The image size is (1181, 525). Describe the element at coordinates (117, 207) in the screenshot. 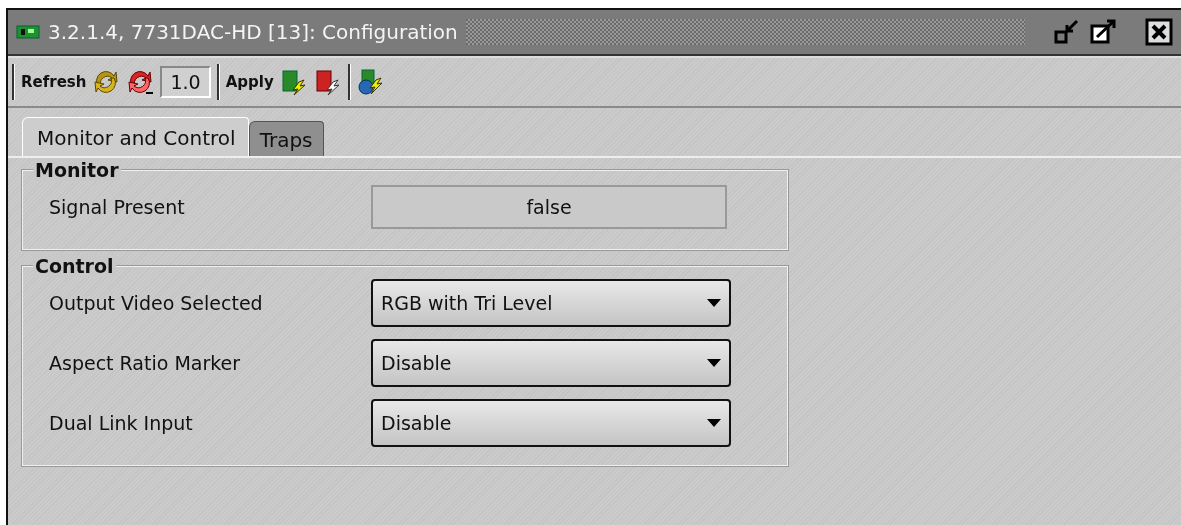

I see `field-label: Signal Present` at that location.